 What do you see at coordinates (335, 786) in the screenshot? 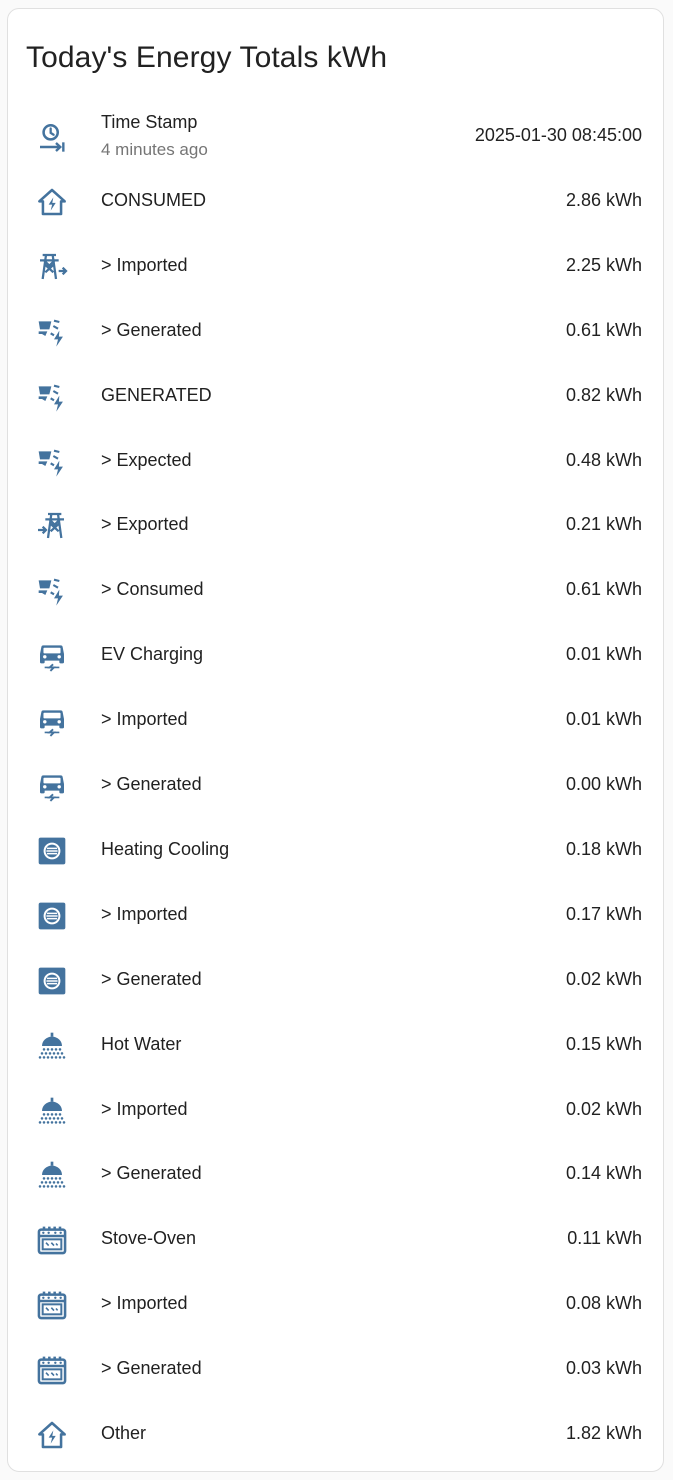
I see `entity-row: > Generated 0.00 kWh` at bounding box center [335, 786].